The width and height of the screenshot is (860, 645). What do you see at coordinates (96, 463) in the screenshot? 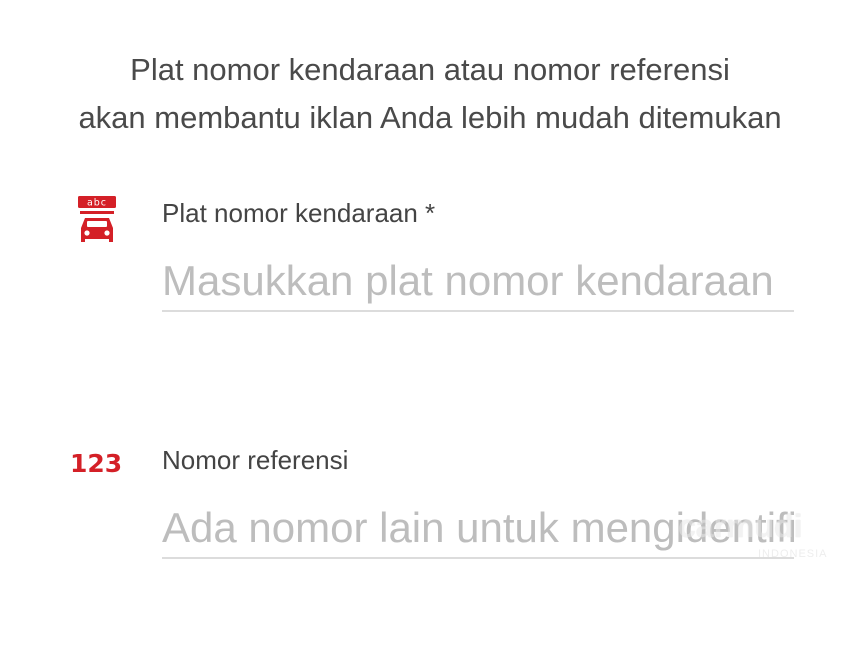
I see `number-123-icon: 123` at bounding box center [96, 463].